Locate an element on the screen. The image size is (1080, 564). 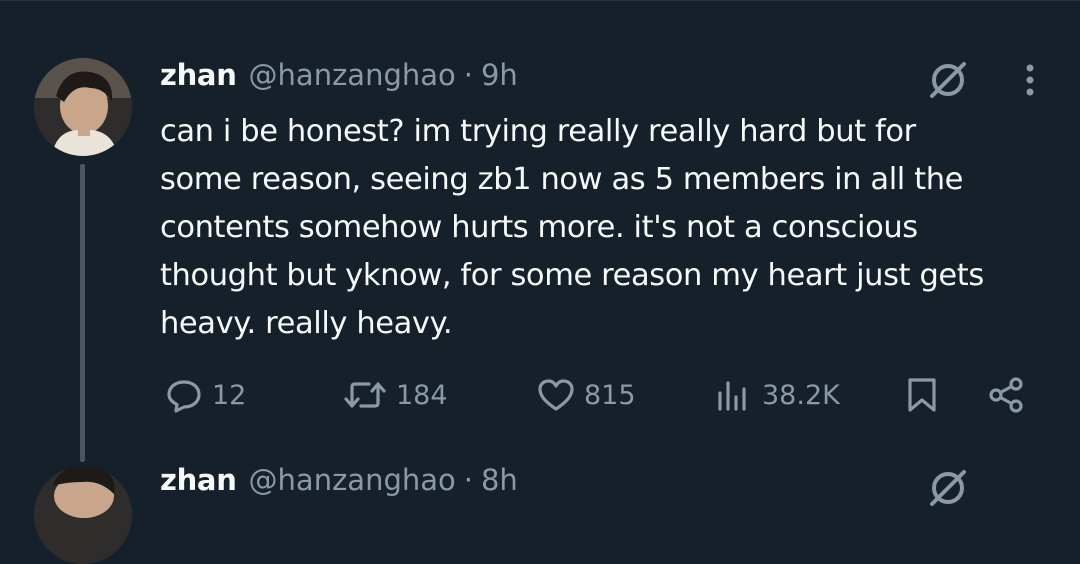
action-bar: 12 184 815 38.2K is located at coordinates (600, 395).